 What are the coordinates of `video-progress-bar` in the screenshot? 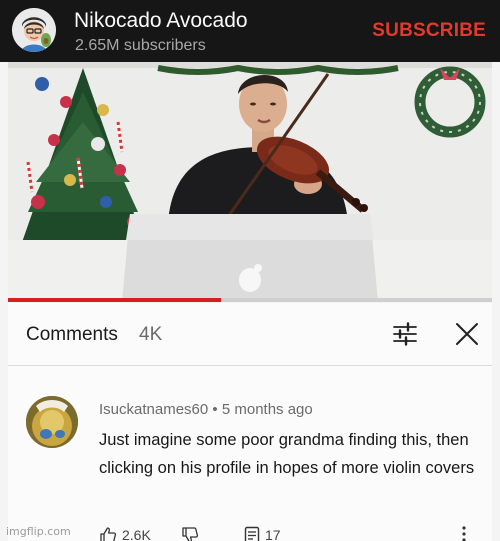 It's located at (250, 300).